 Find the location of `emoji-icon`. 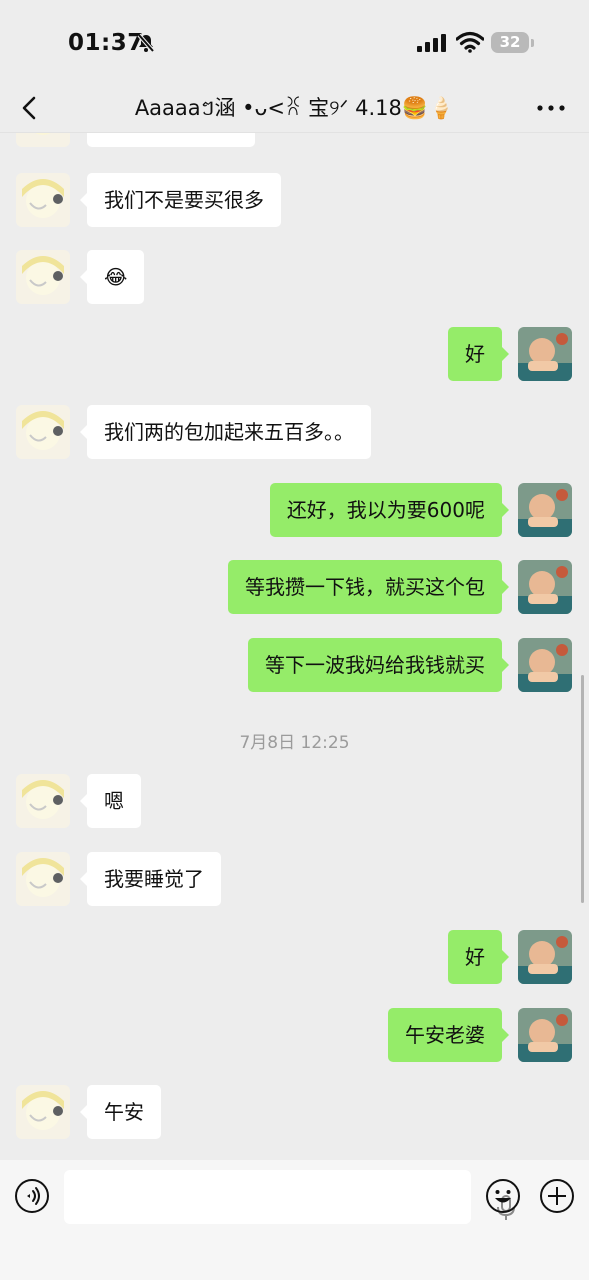

emoji-icon is located at coordinates (503, 1196).